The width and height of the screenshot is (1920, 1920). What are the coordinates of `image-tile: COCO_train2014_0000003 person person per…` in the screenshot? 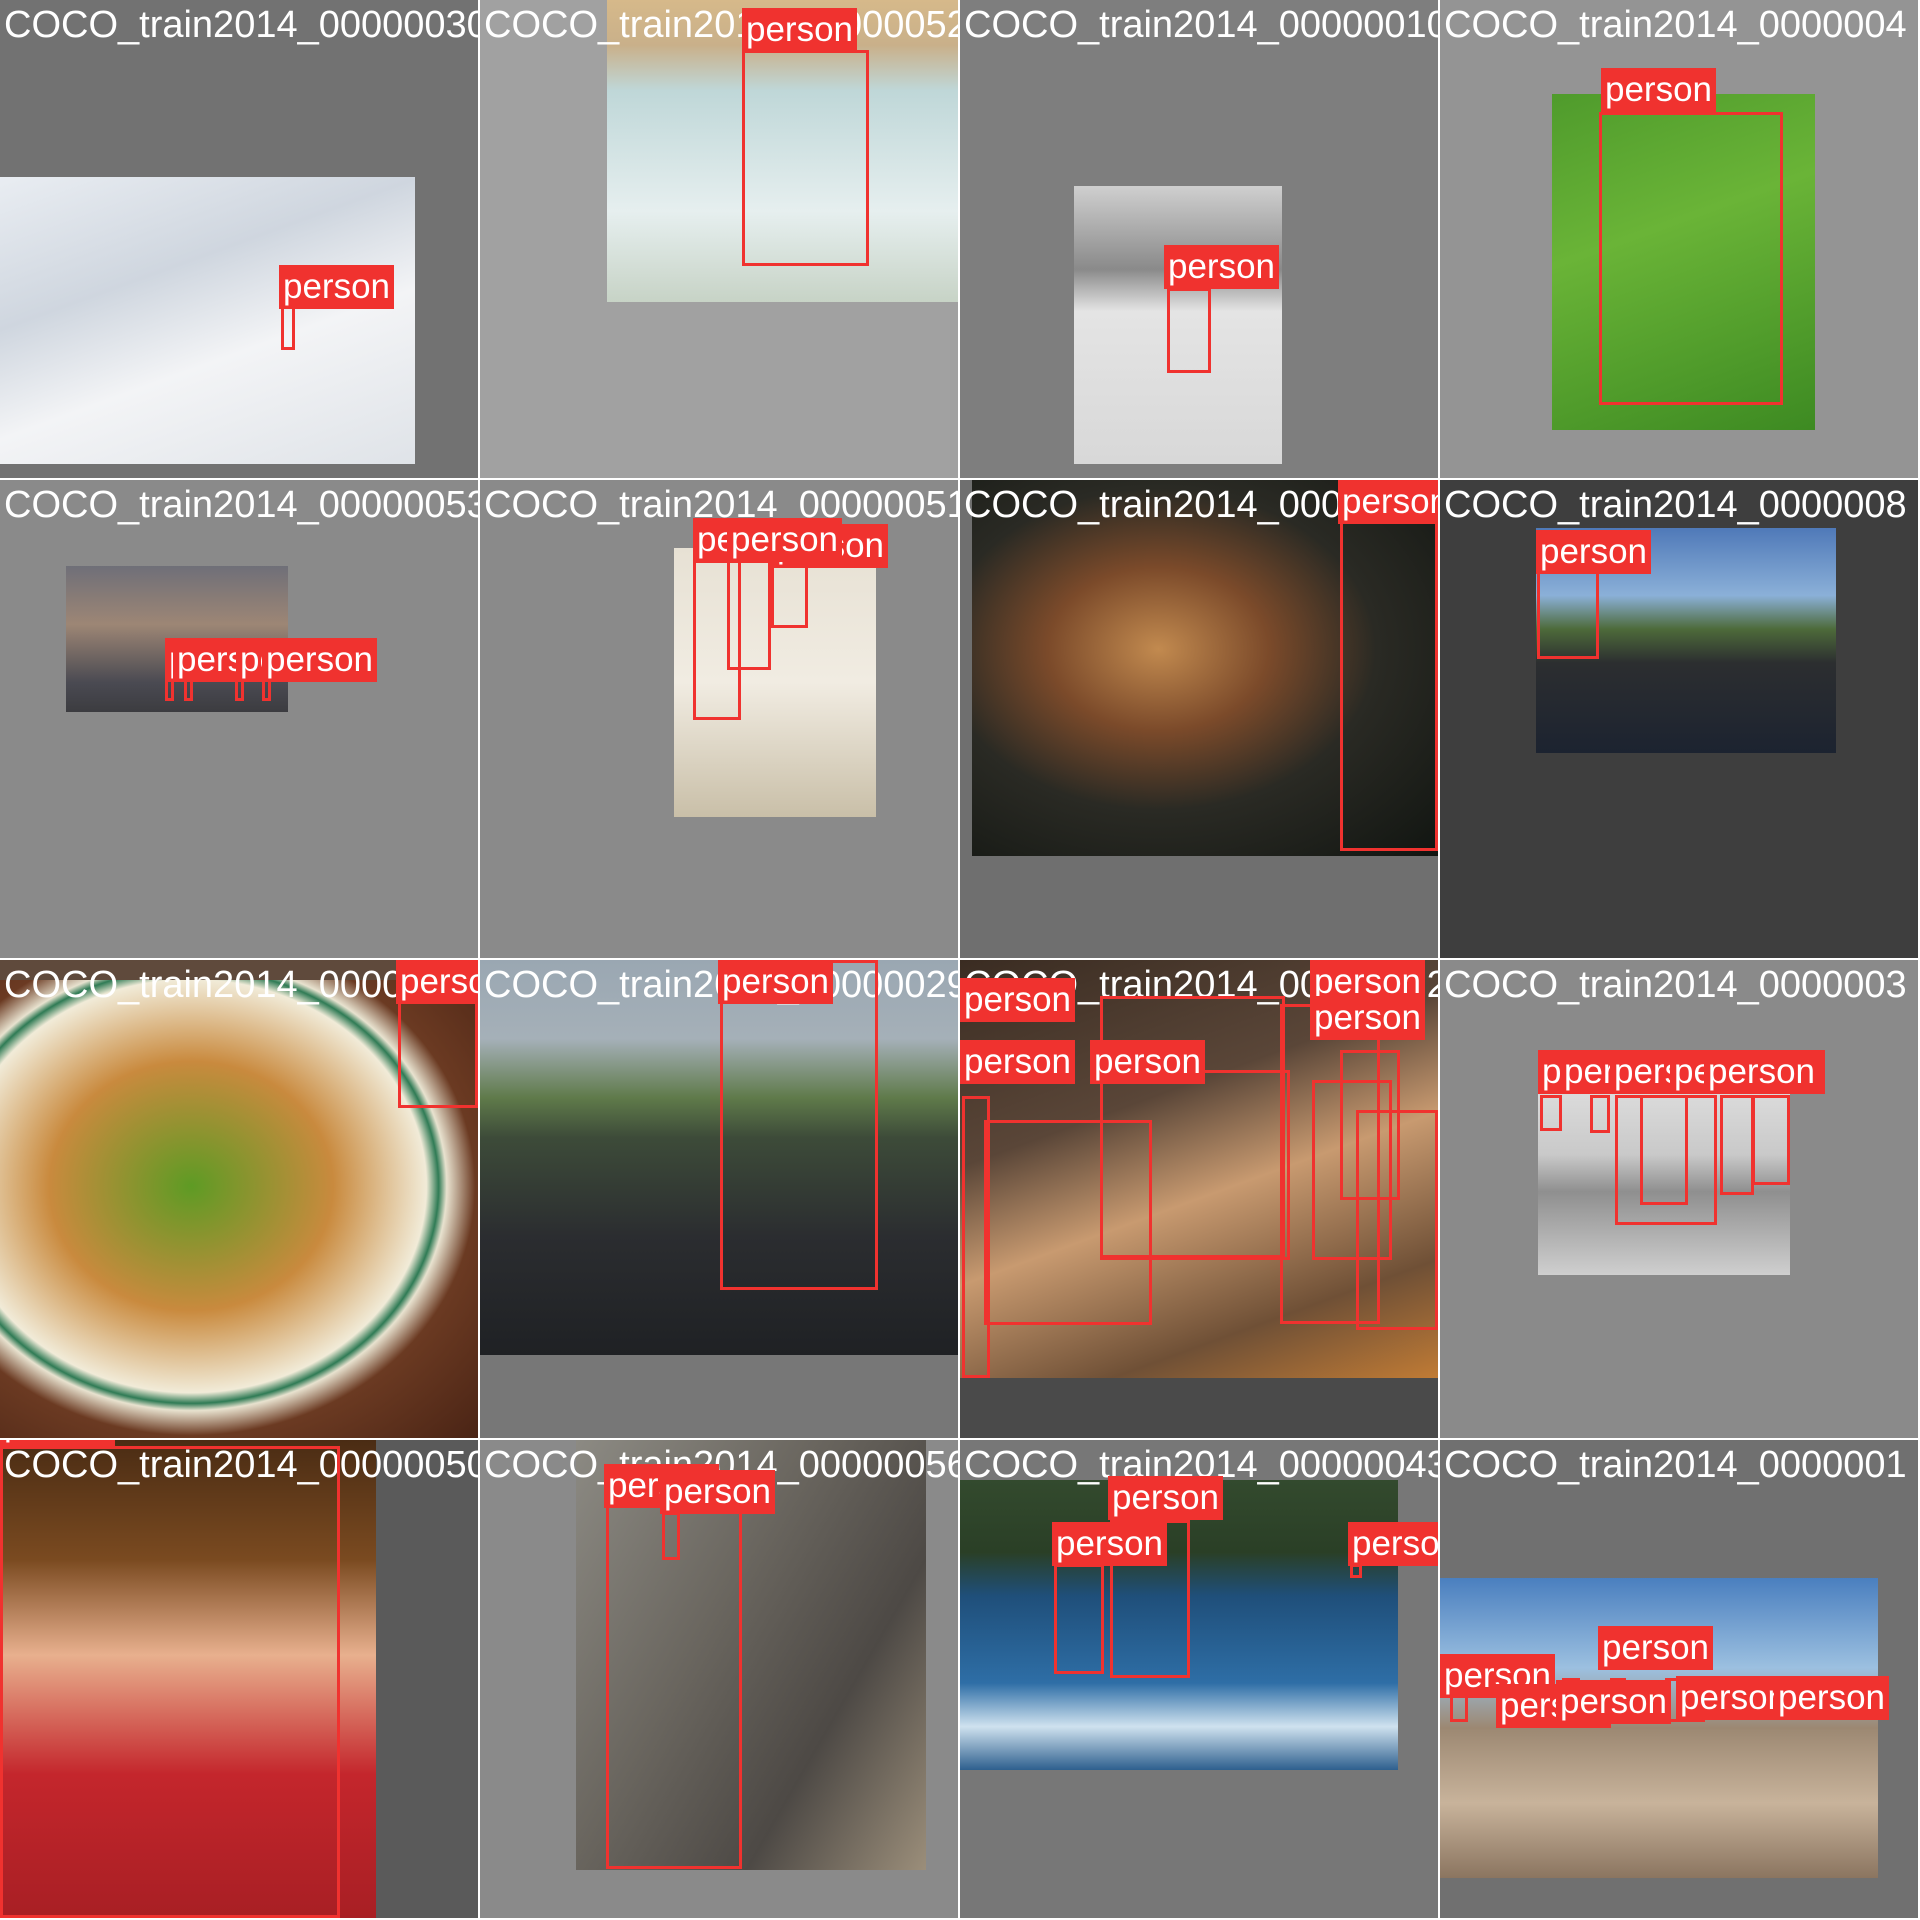 It's located at (1680, 1200).